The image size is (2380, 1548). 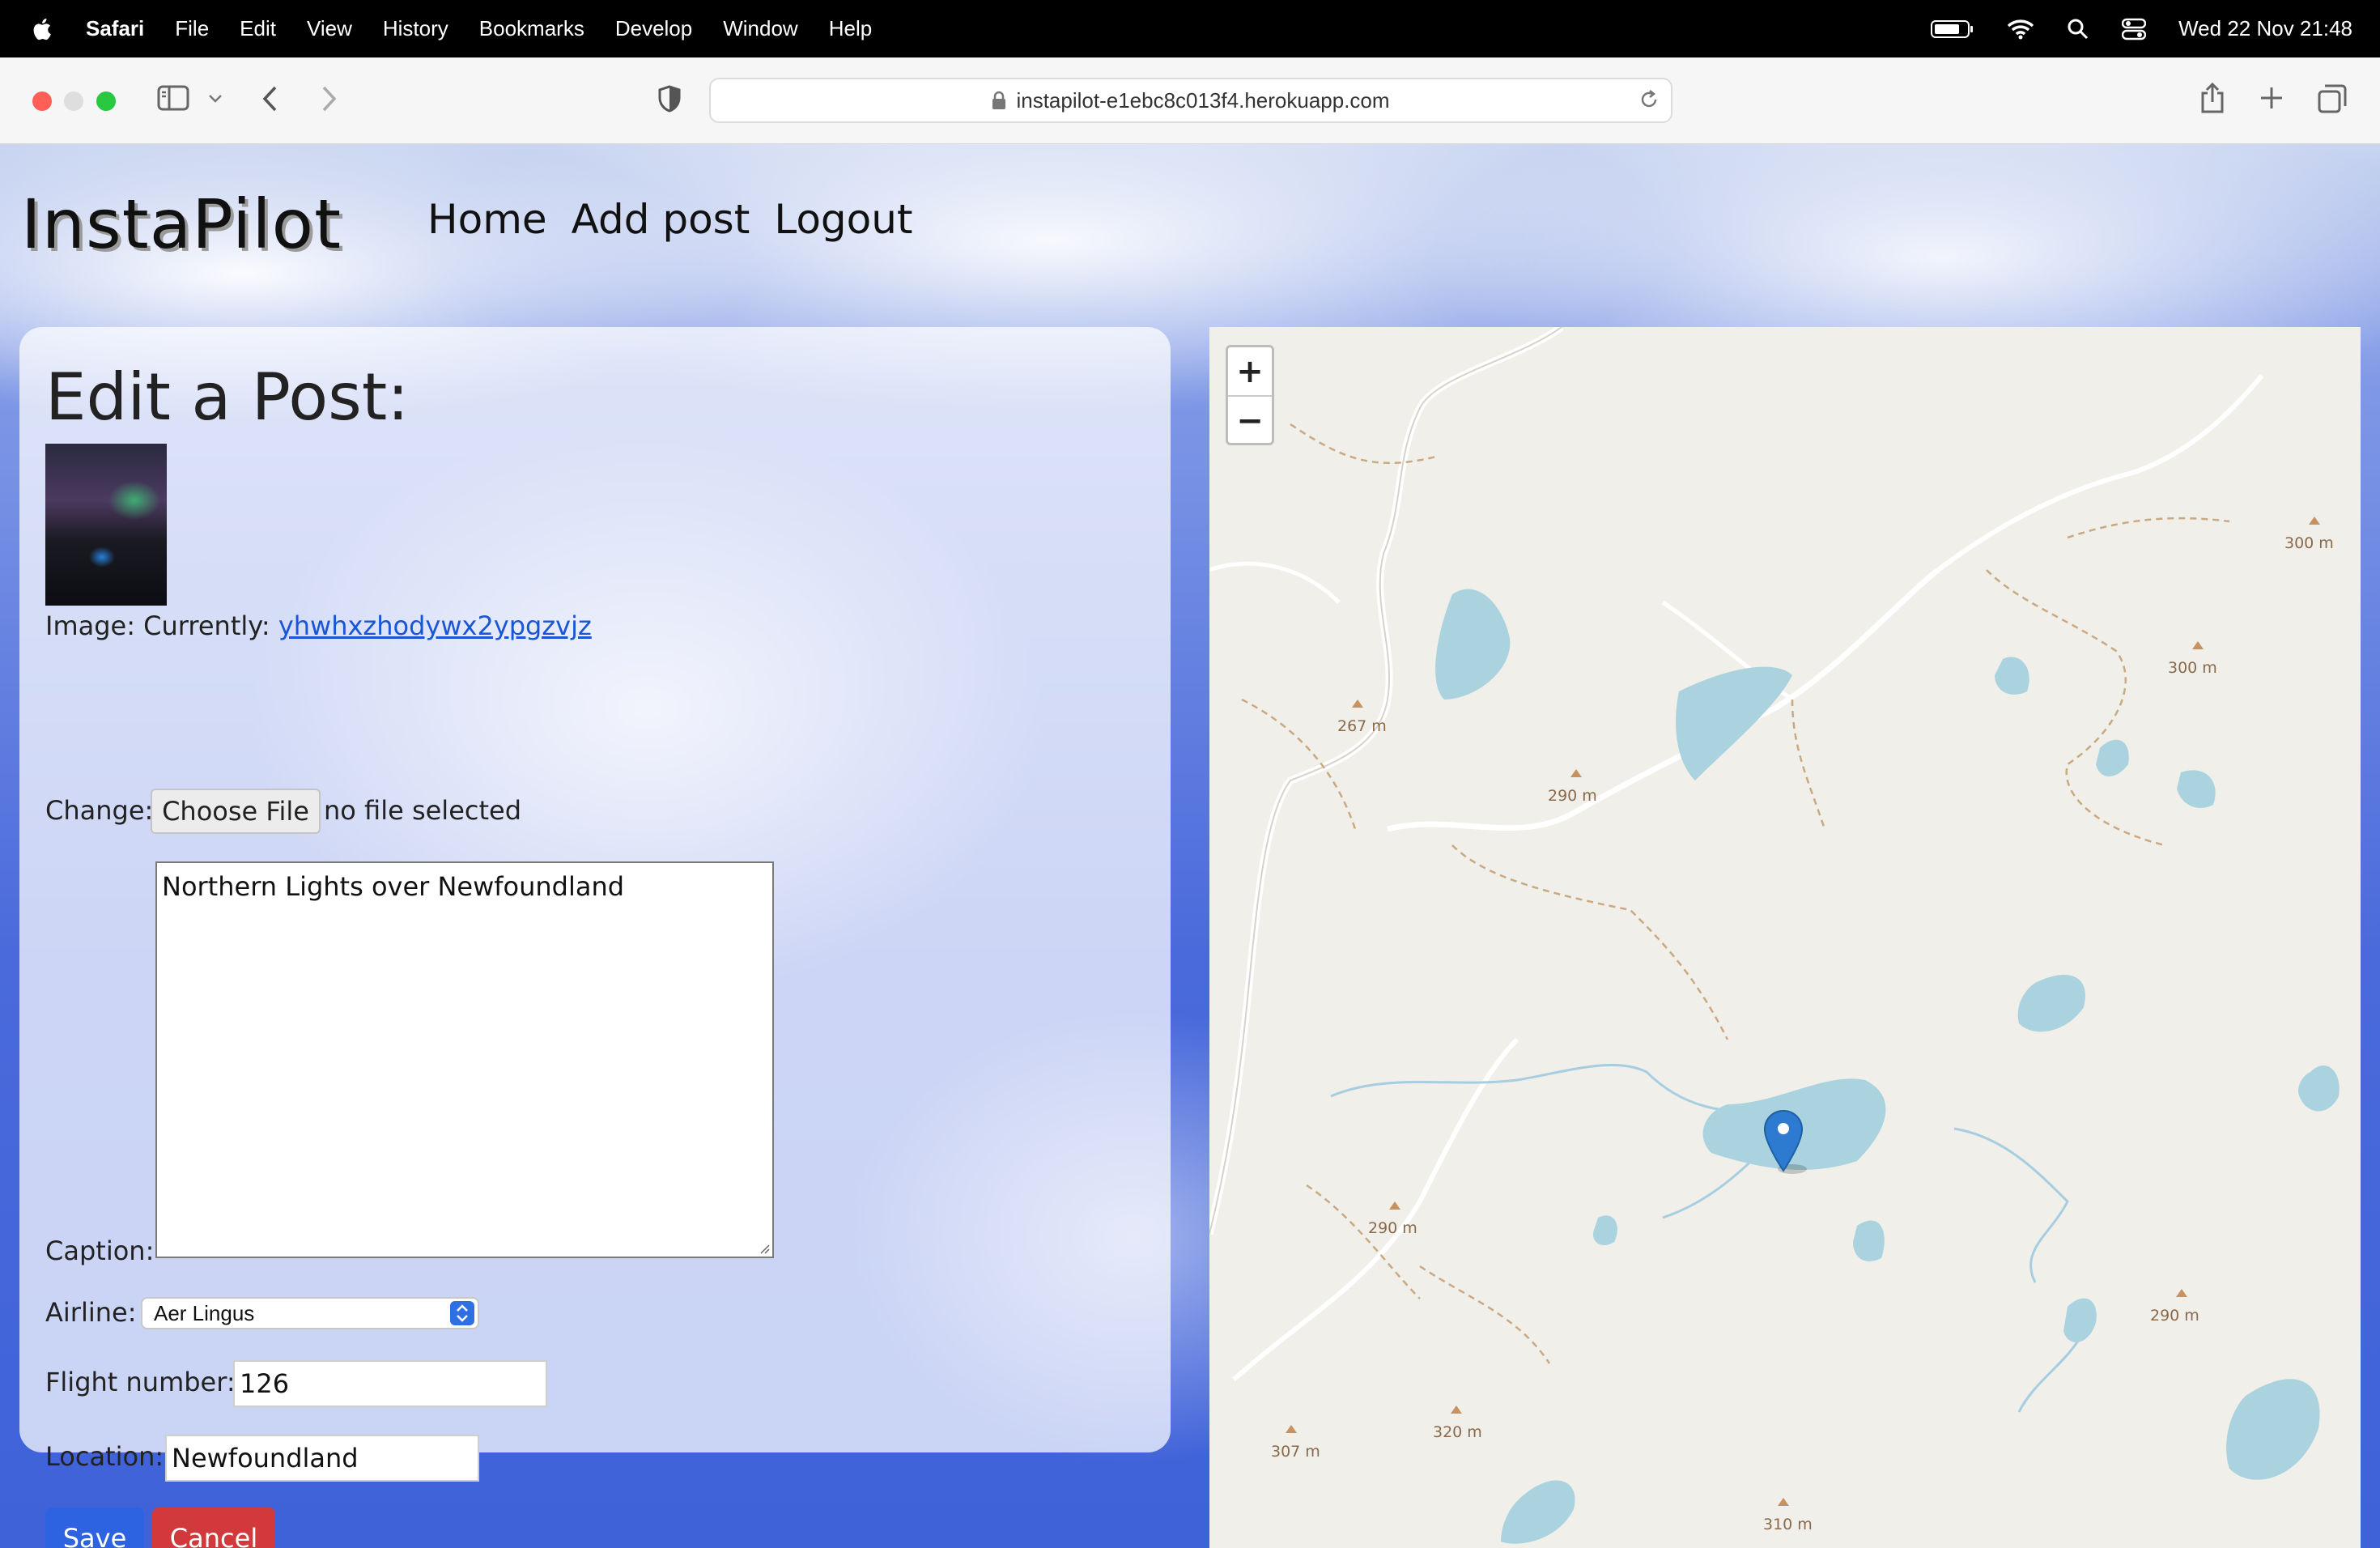 What do you see at coordinates (415, 29) in the screenshot?
I see `menu-history: History` at bounding box center [415, 29].